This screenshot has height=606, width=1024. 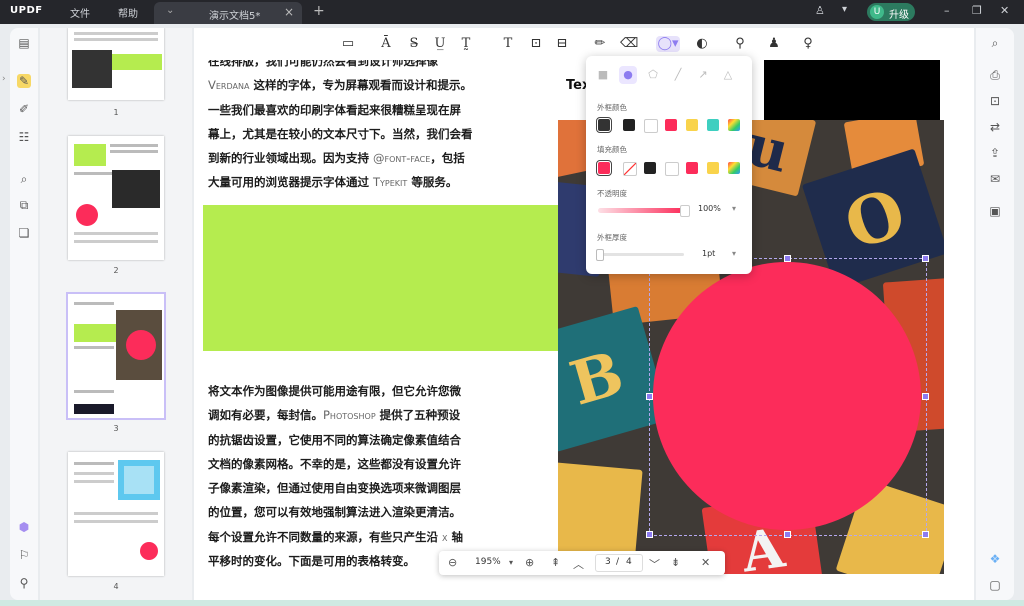 What do you see at coordinates (604, 125) in the screenshot?
I see `border-swatch-dark-gray` at bounding box center [604, 125].